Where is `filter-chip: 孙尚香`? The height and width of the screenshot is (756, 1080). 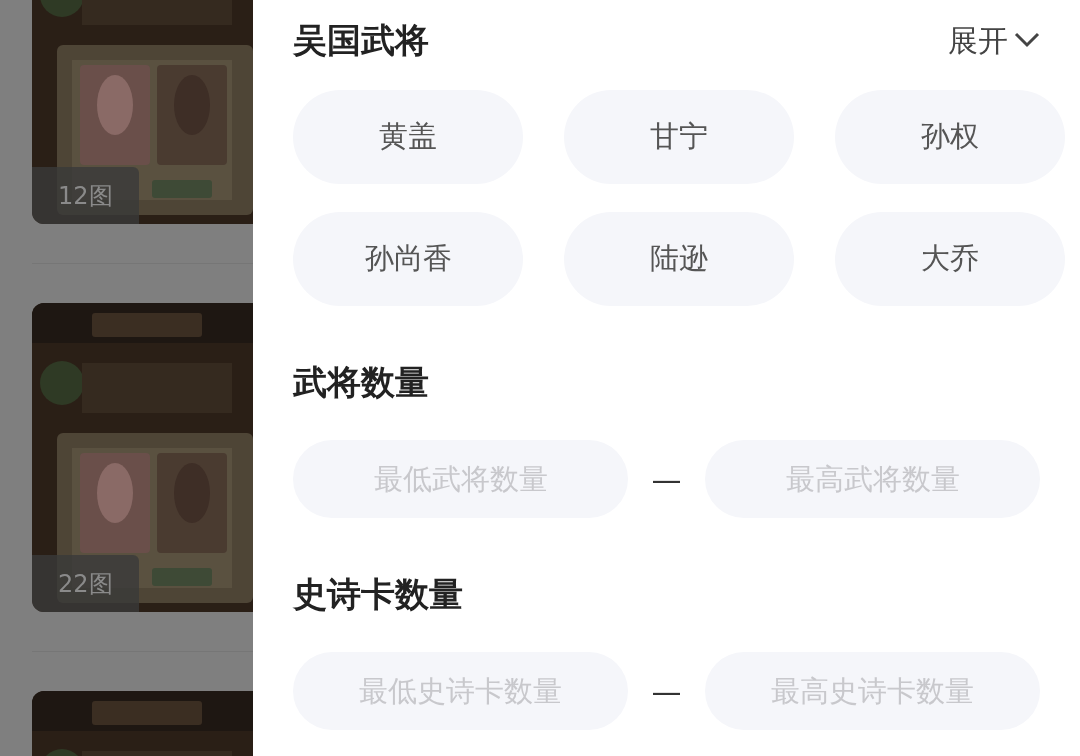 filter-chip: 孙尚香 is located at coordinates (408, 259).